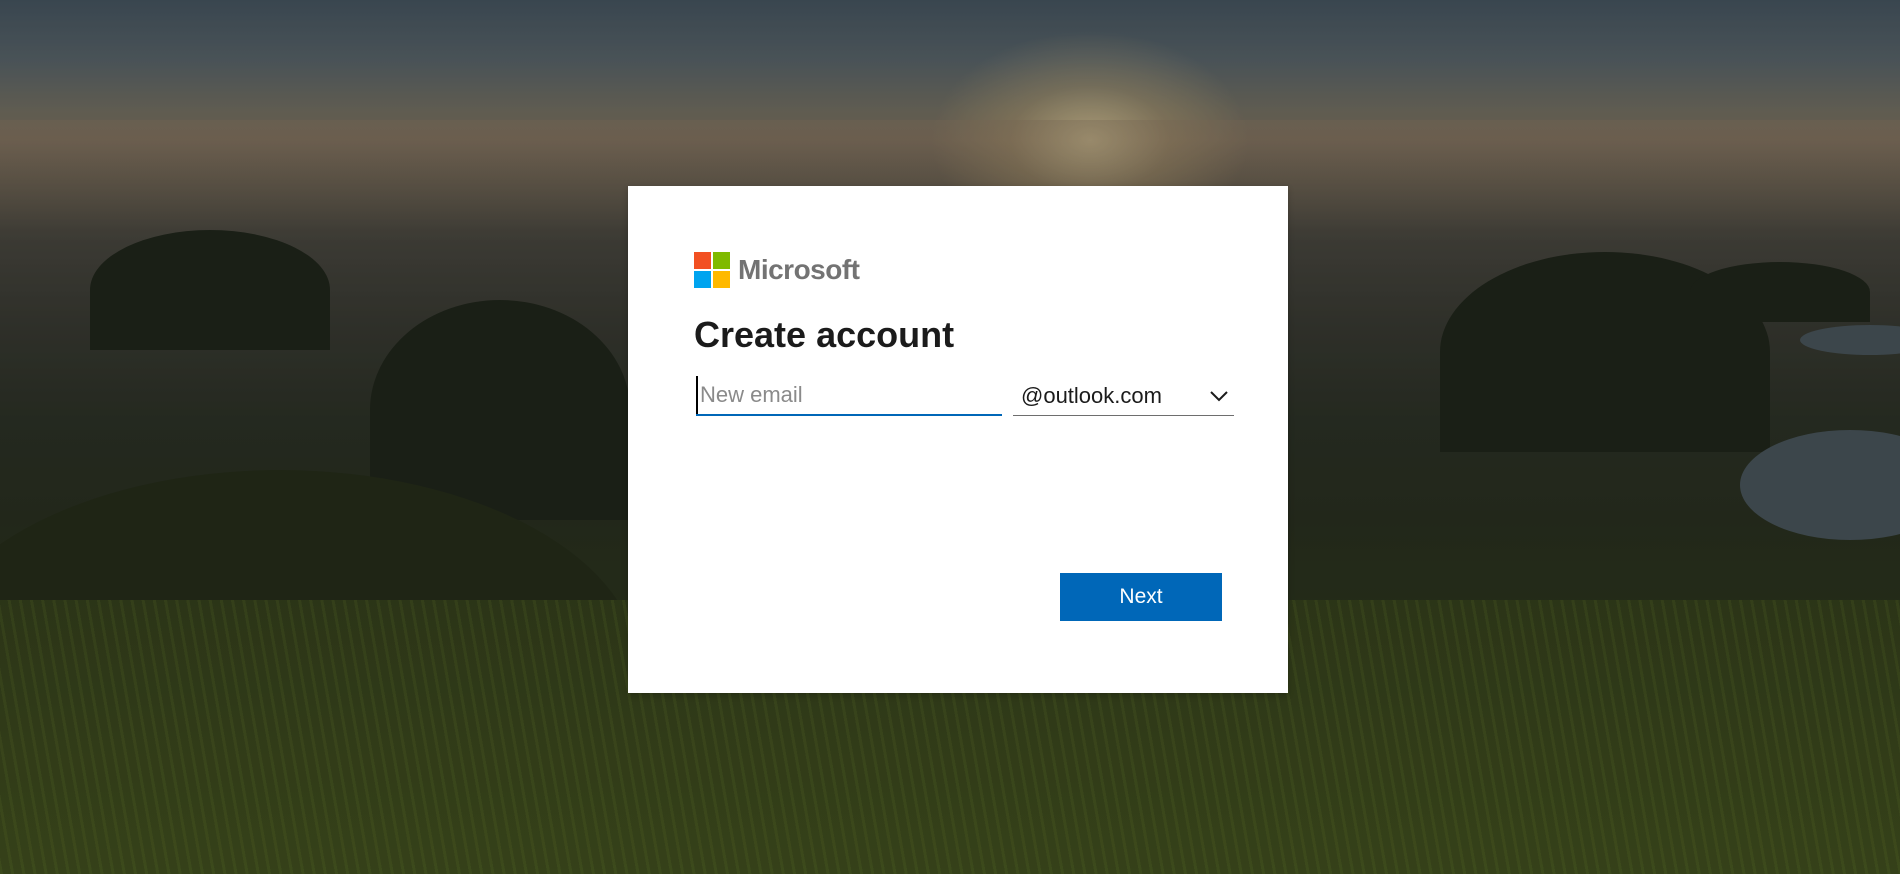 Image resolution: width=1900 pixels, height=874 pixels. What do you see at coordinates (702, 260) in the screenshot?
I see `logo-square-red` at bounding box center [702, 260].